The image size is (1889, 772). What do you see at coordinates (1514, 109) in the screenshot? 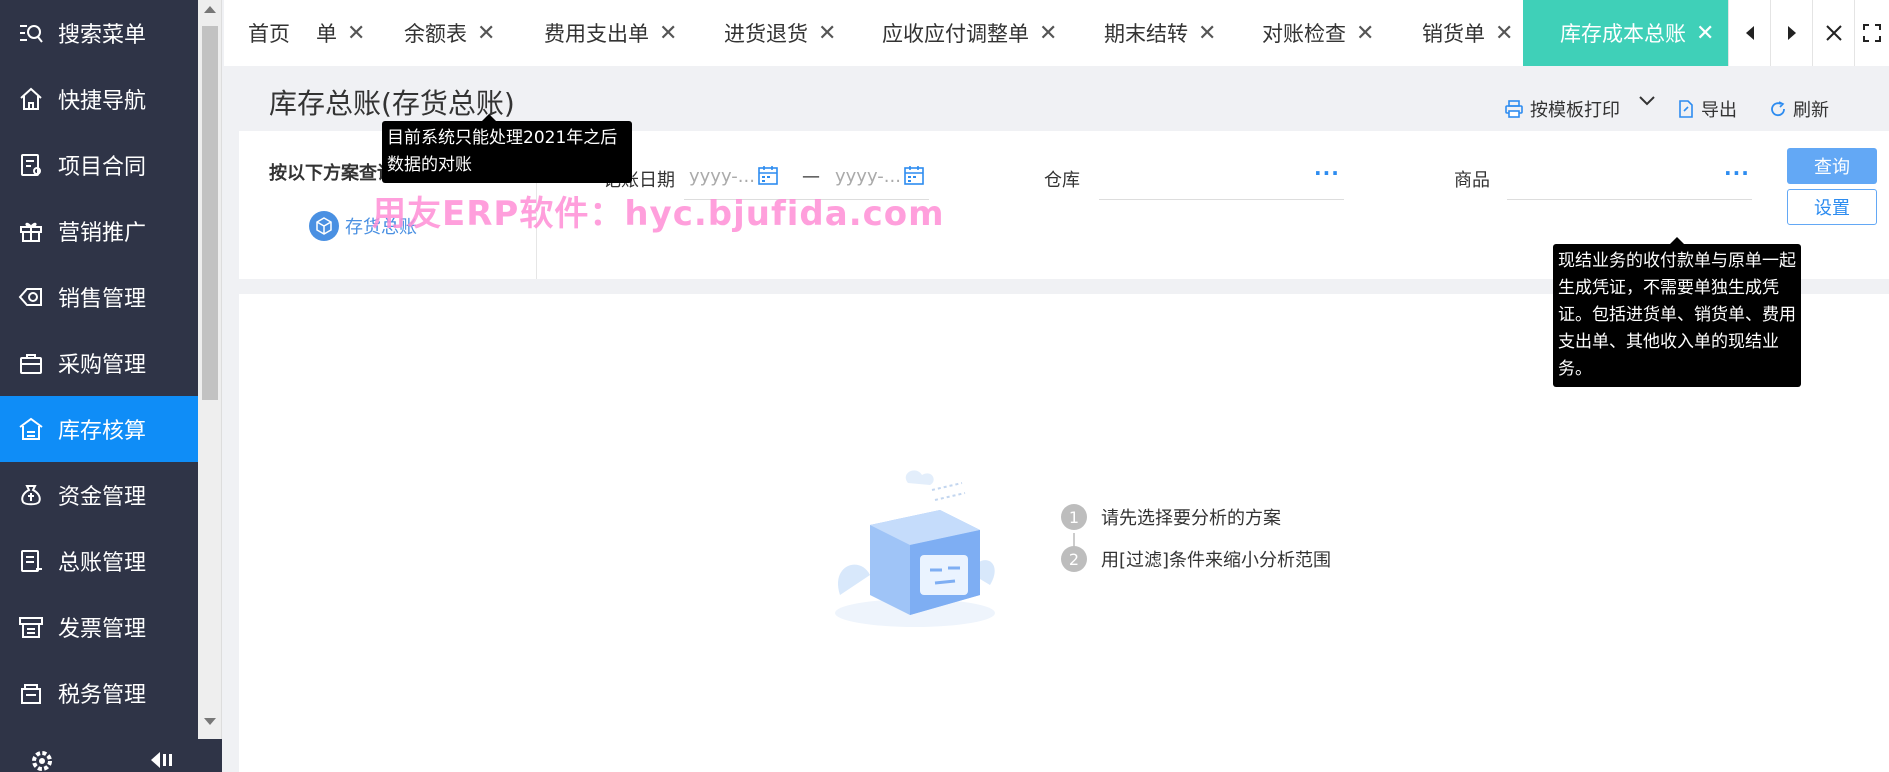
I see `printer-icon` at bounding box center [1514, 109].